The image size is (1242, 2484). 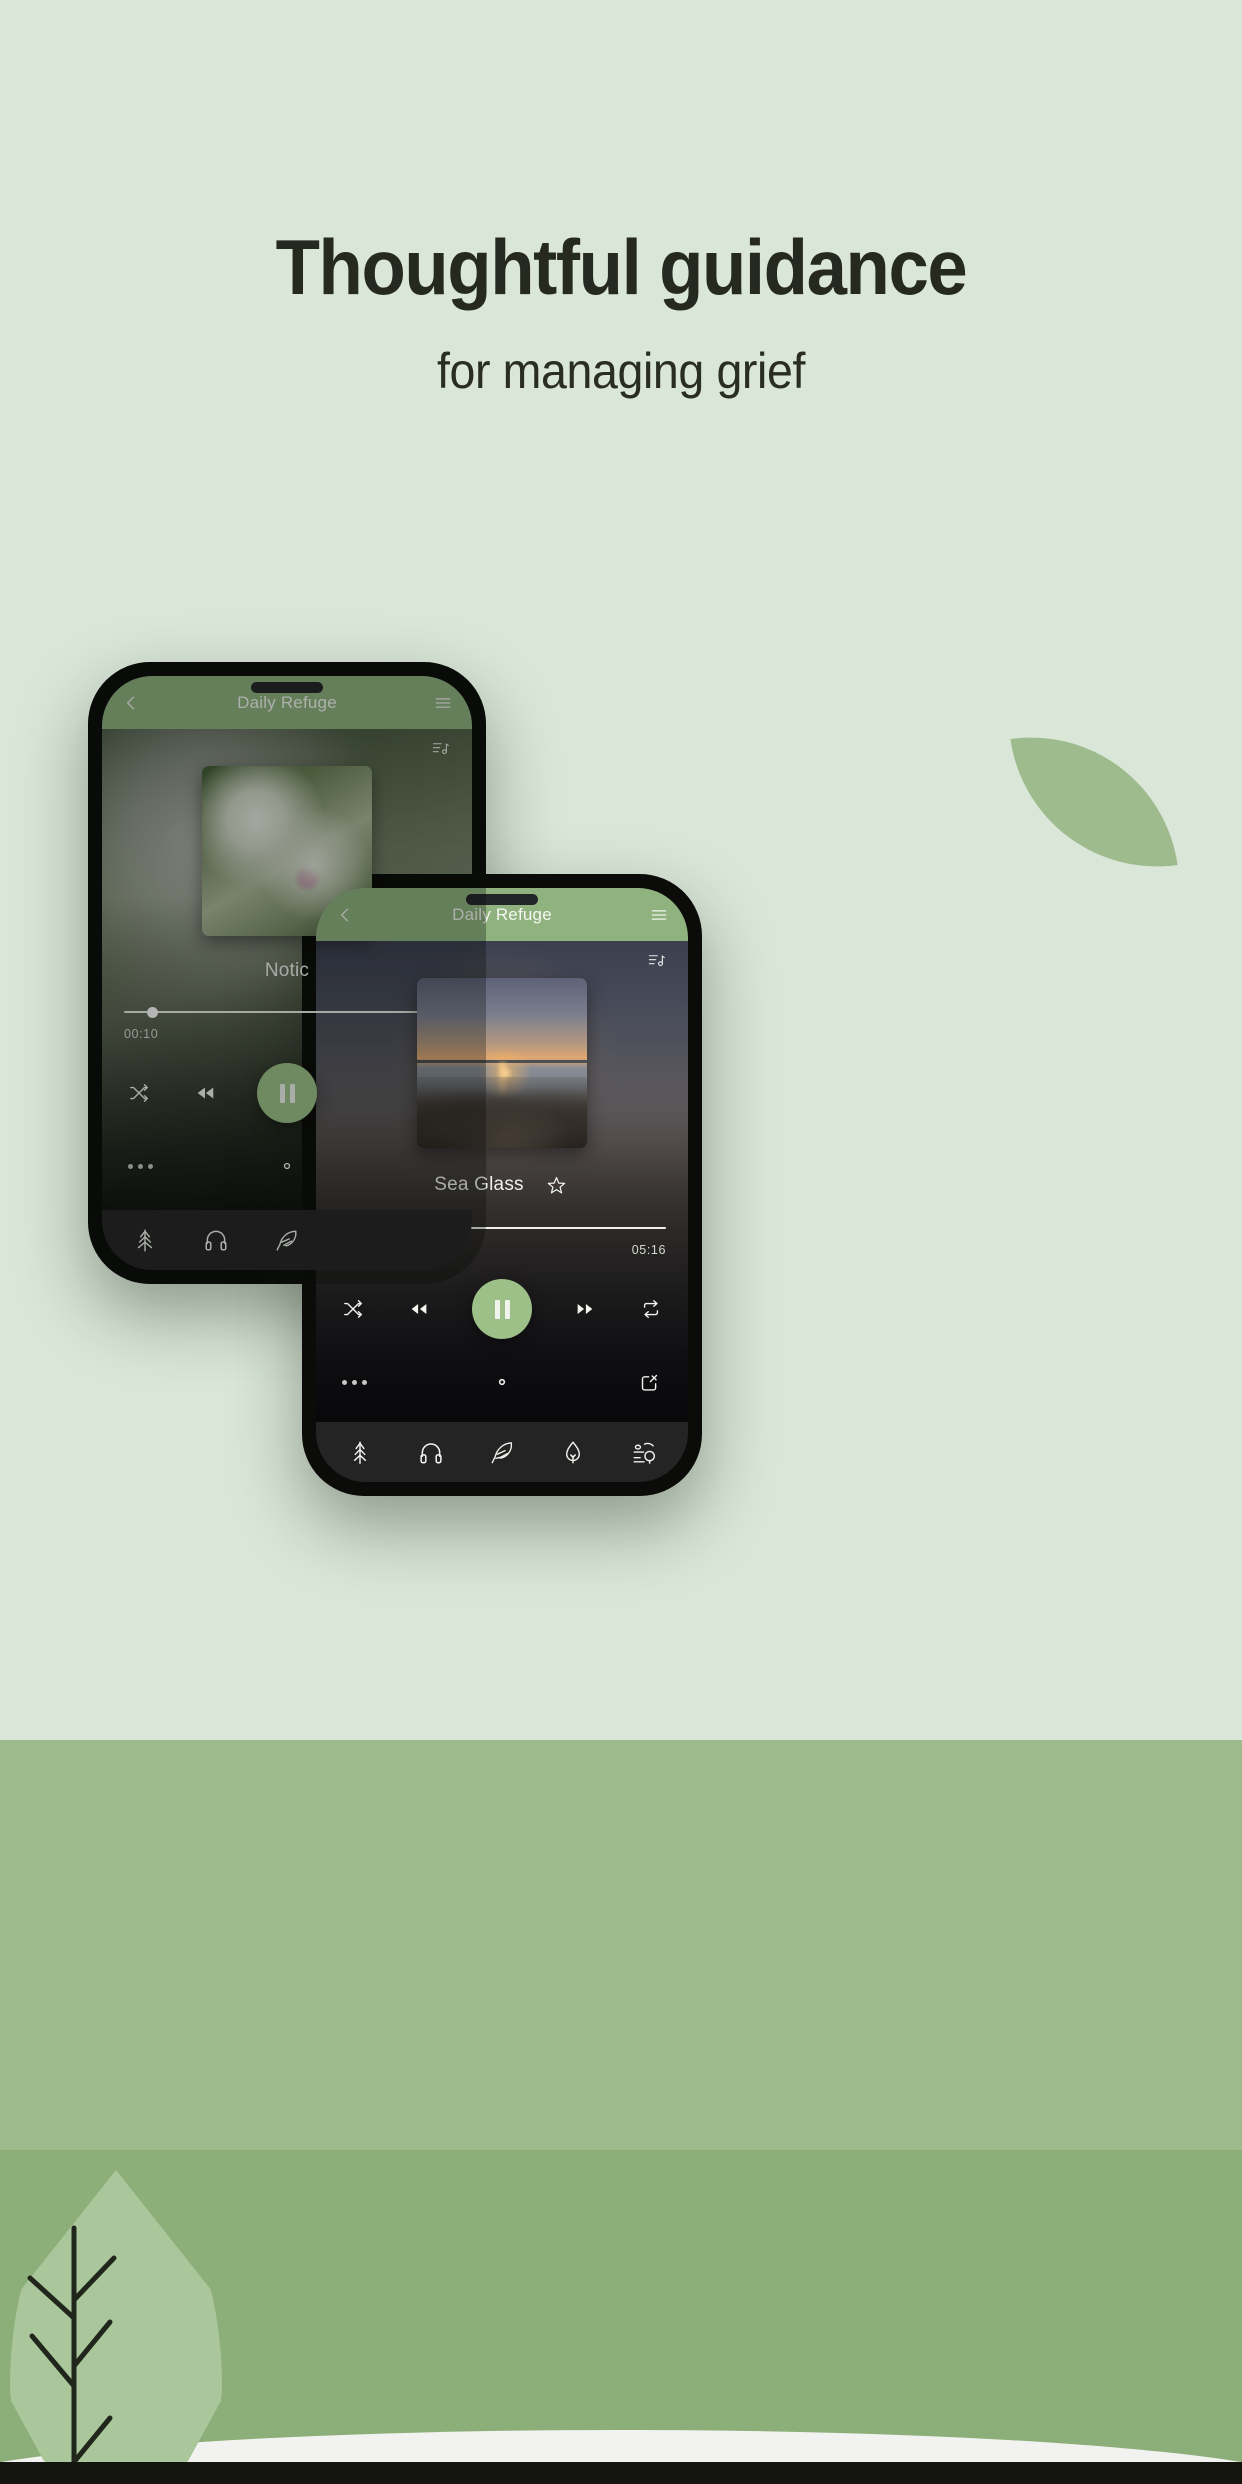 What do you see at coordinates (287, 687) in the screenshot?
I see `phone-notch-back` at bounding box center [287, 687].